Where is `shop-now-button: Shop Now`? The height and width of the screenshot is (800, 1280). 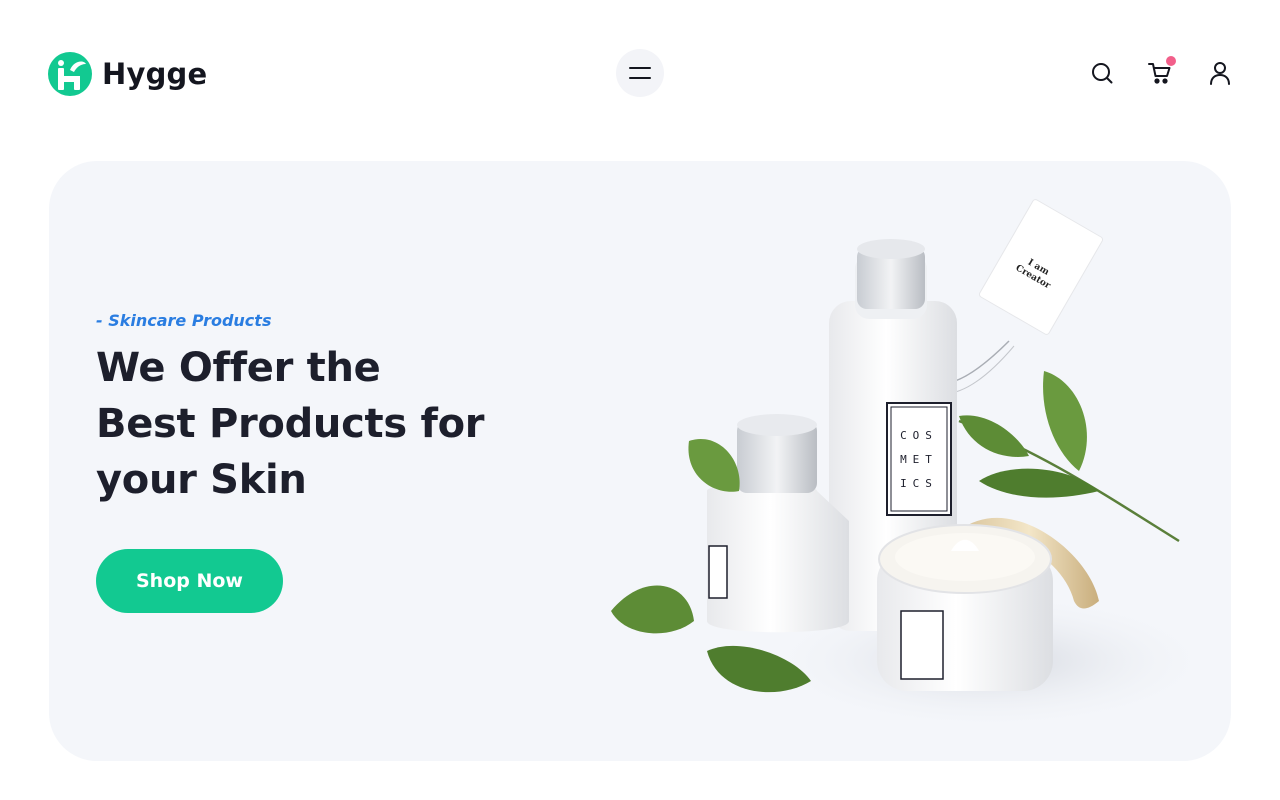 shop-now-button: Shop Now is located at coordinates (189, 581).